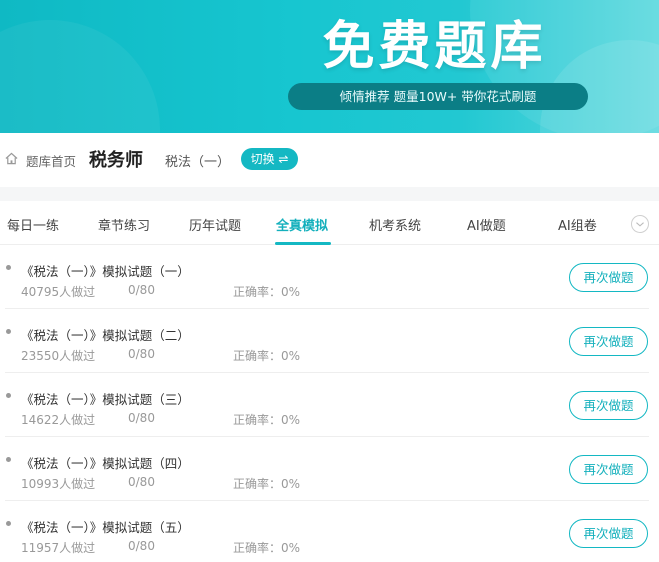  What do you see at coordinates (215, 224) in the screenshot?
I see `tab-past-exams: 历年试题` at bounding box center [215, 224].